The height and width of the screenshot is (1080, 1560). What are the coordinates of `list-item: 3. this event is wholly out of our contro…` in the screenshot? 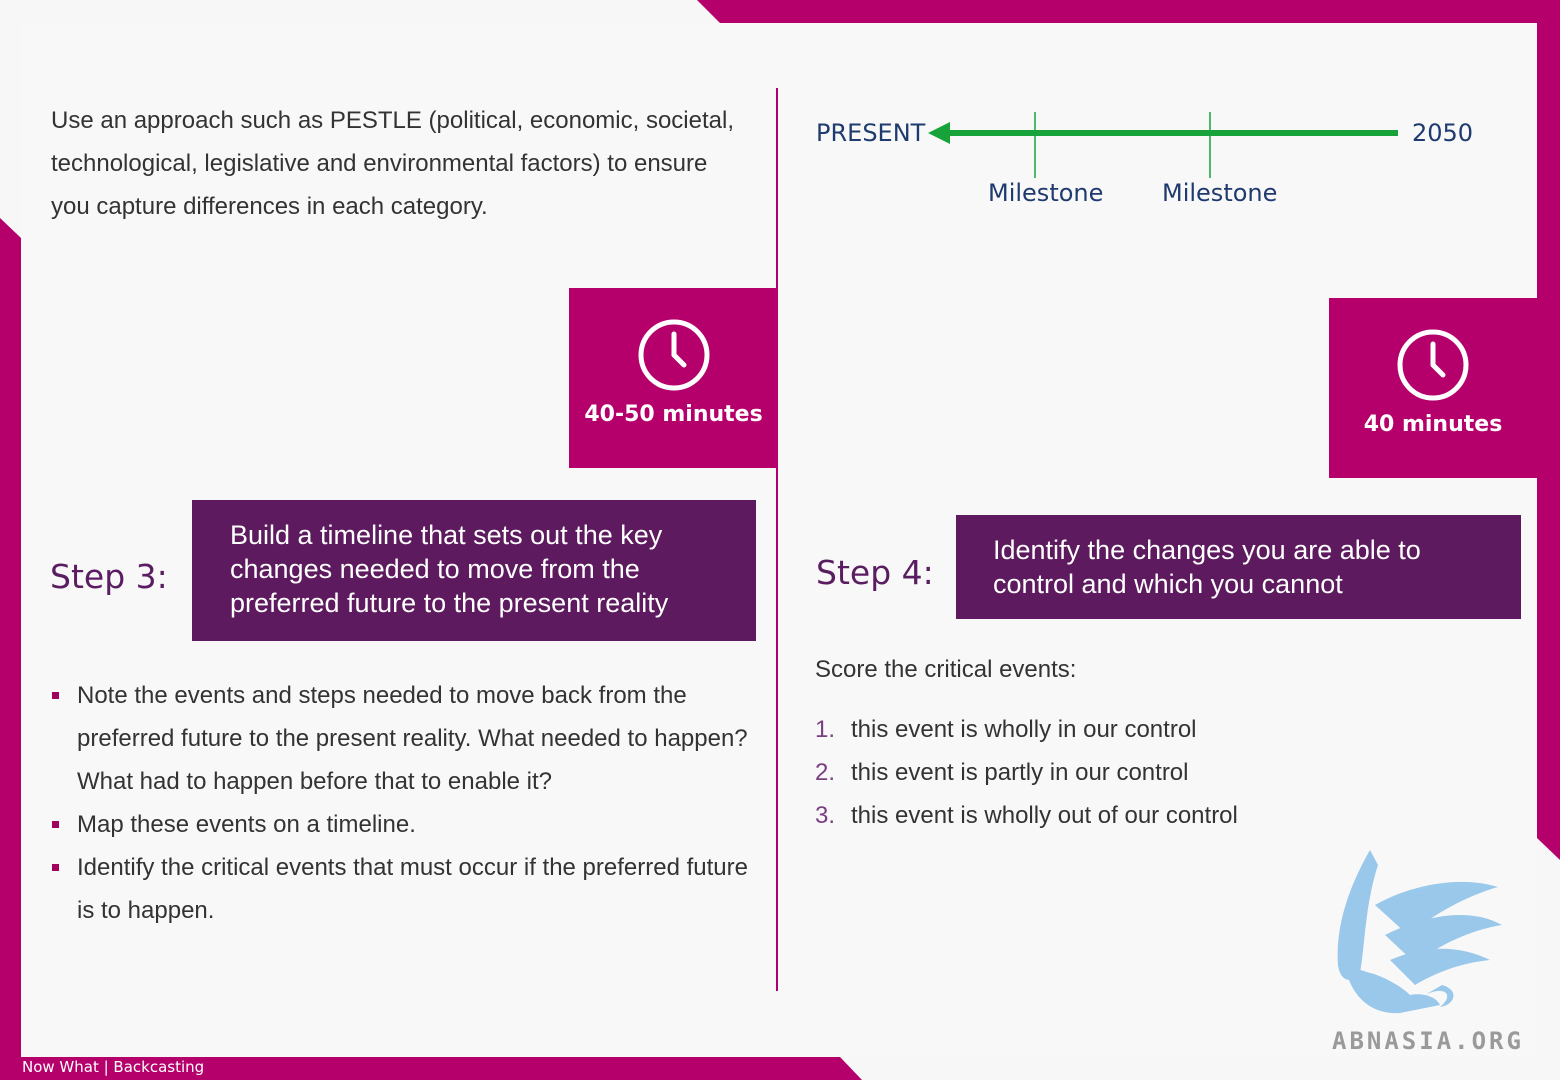 It's located at (1026, 815).